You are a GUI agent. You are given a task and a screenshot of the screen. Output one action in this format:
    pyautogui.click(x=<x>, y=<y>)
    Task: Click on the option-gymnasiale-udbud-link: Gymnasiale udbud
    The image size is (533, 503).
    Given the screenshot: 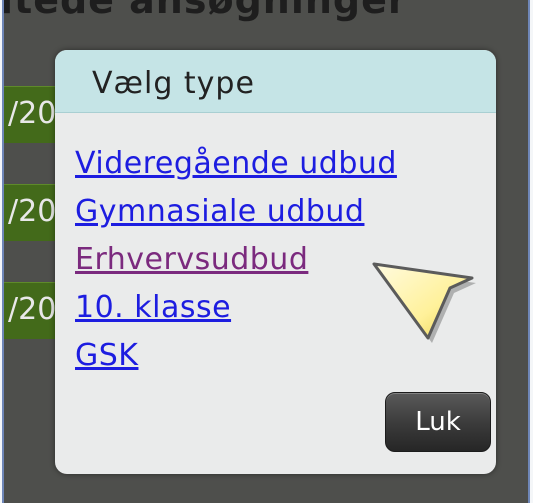 What is the action you would take?
    pyautogui.click(x=219, y=211)
    